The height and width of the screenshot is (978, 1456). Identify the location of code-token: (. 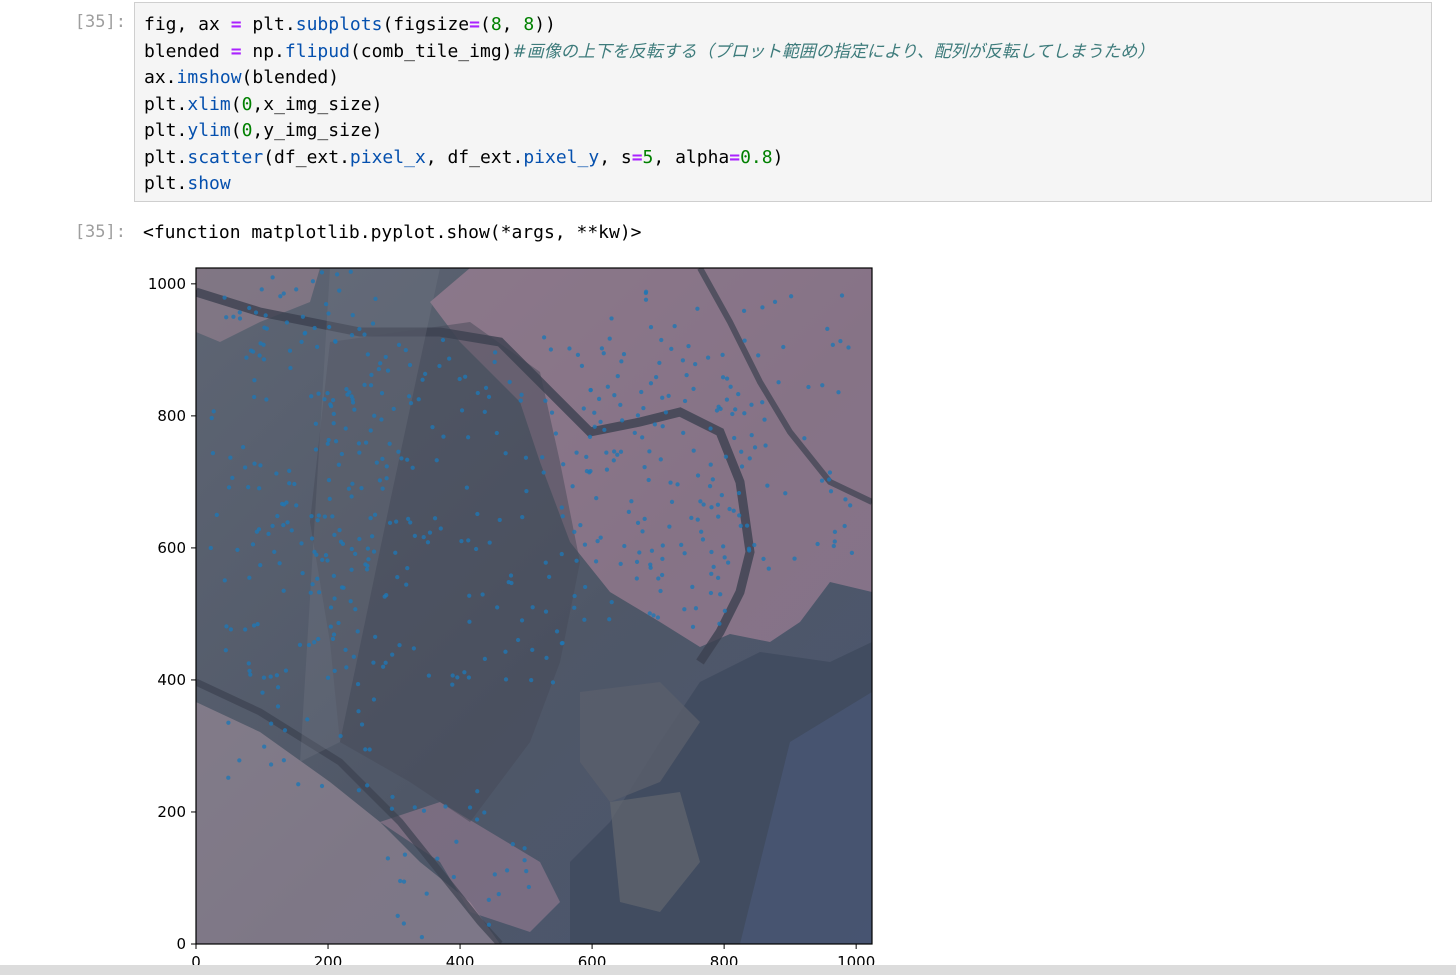
(236, 130).